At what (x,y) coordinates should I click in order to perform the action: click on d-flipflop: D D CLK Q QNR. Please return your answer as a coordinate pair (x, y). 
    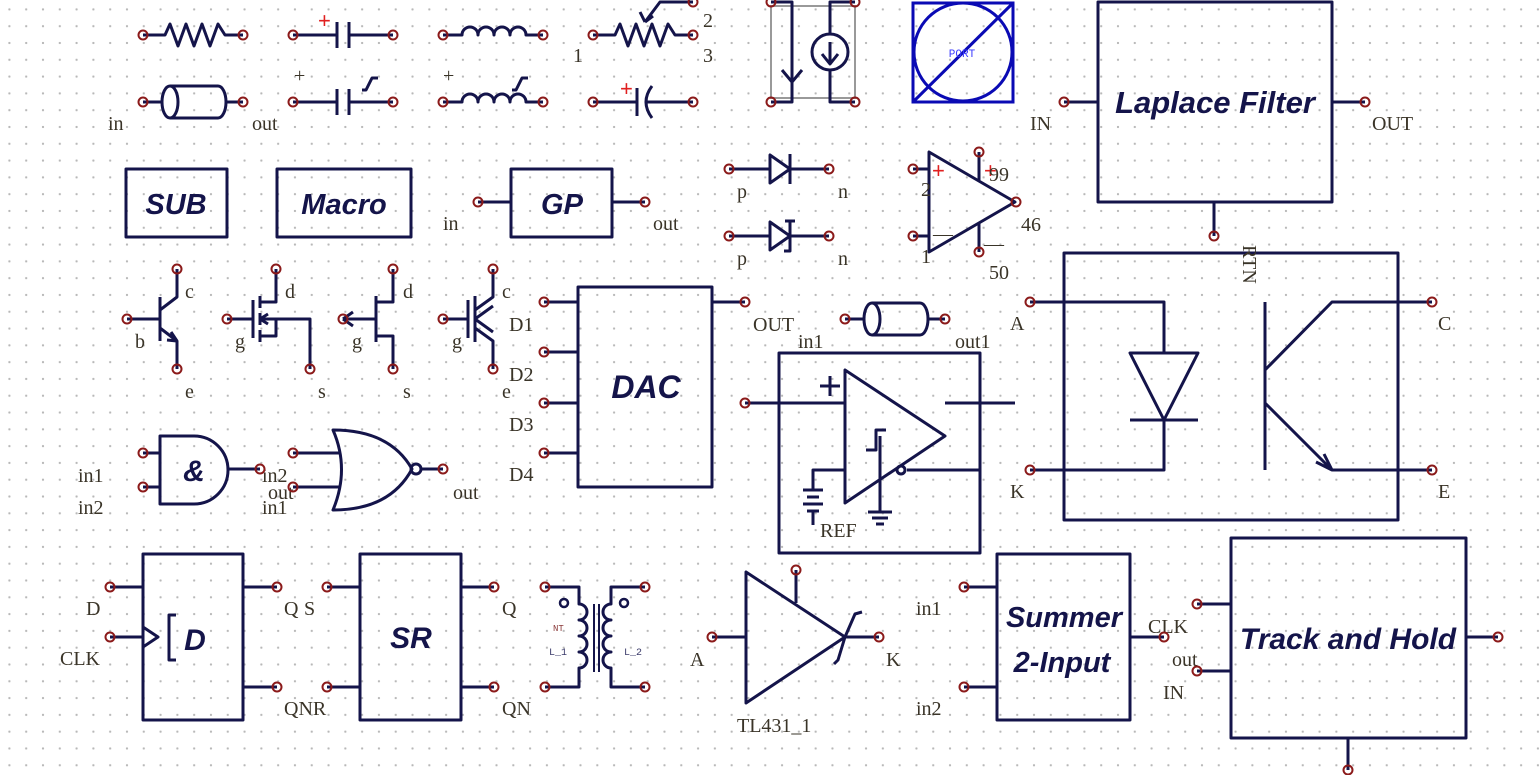
    Looking at the image, I should click on (193, 637).